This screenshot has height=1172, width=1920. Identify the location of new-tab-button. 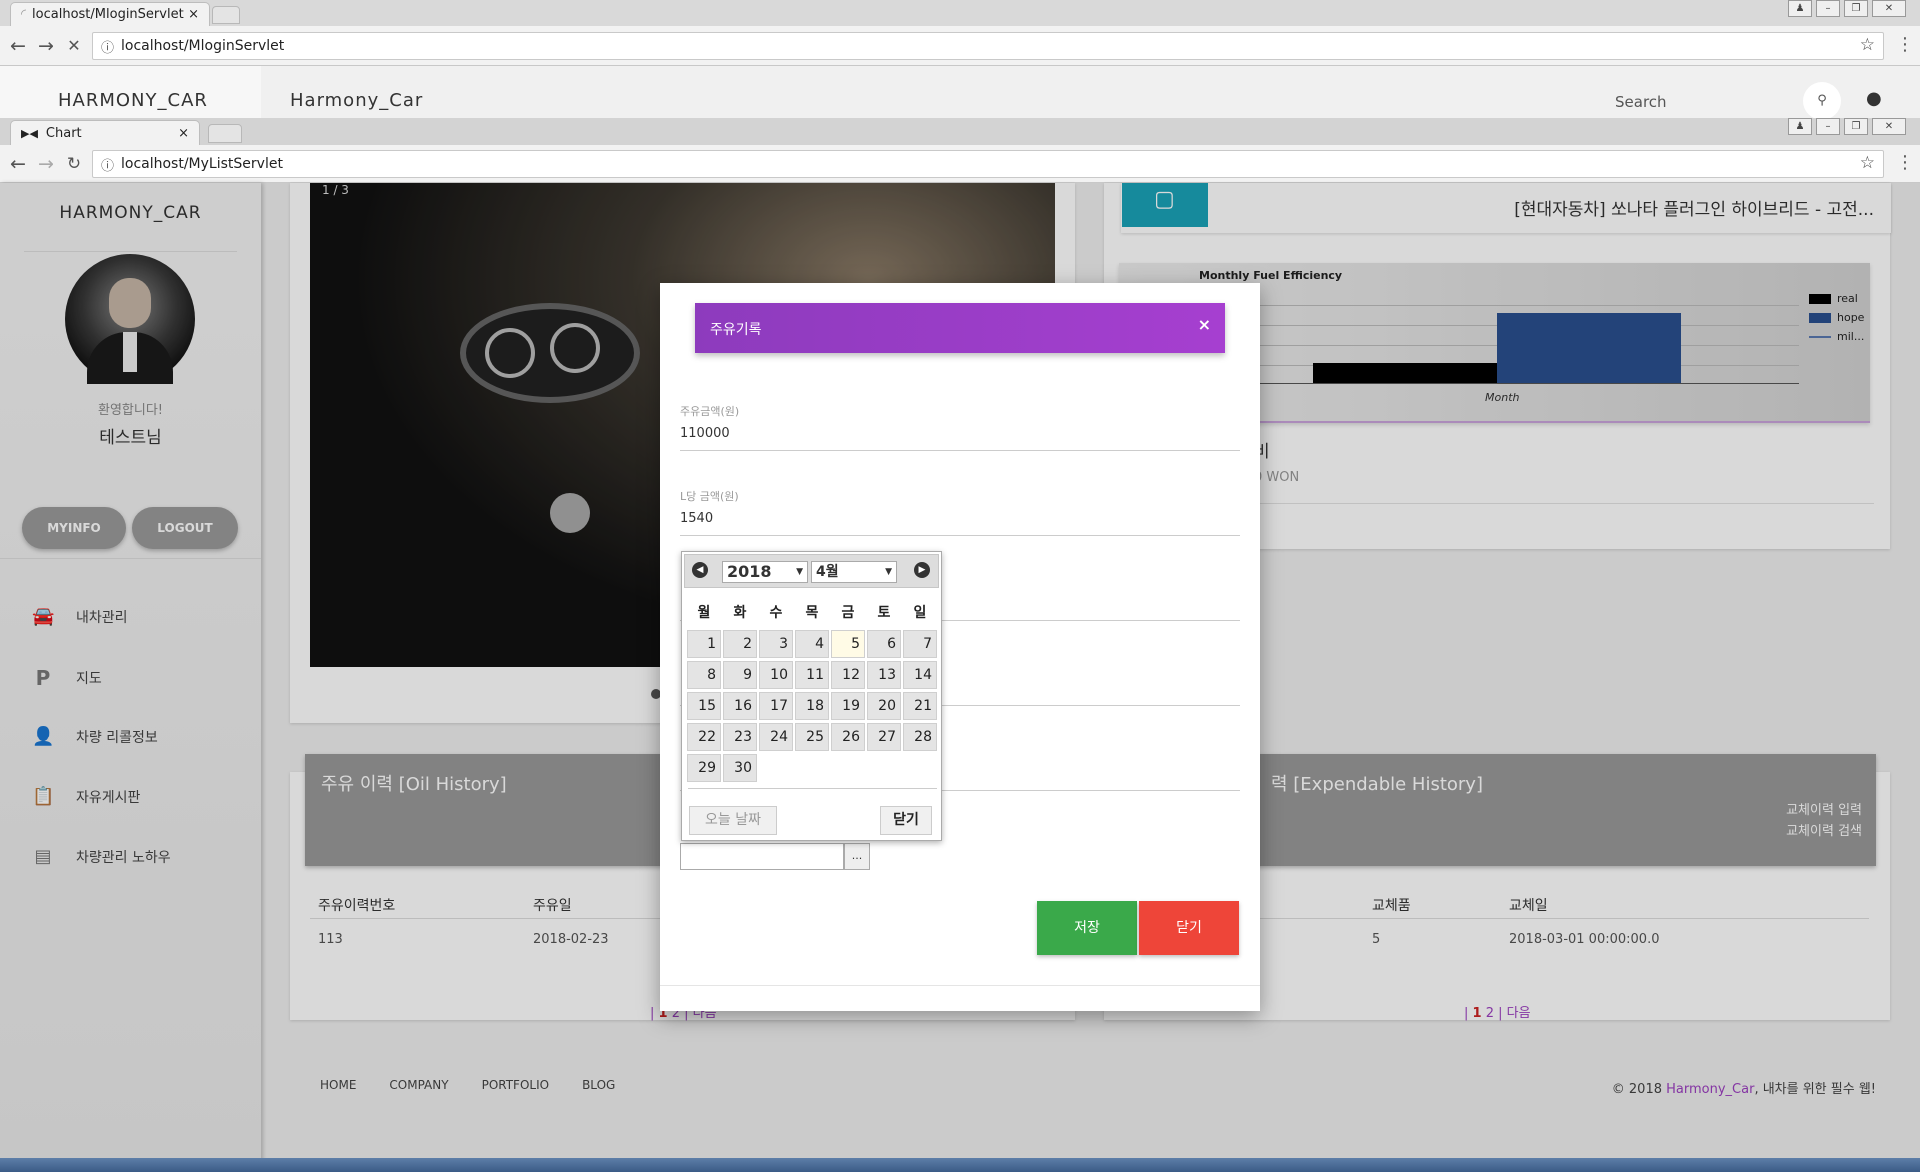
(226, 15).